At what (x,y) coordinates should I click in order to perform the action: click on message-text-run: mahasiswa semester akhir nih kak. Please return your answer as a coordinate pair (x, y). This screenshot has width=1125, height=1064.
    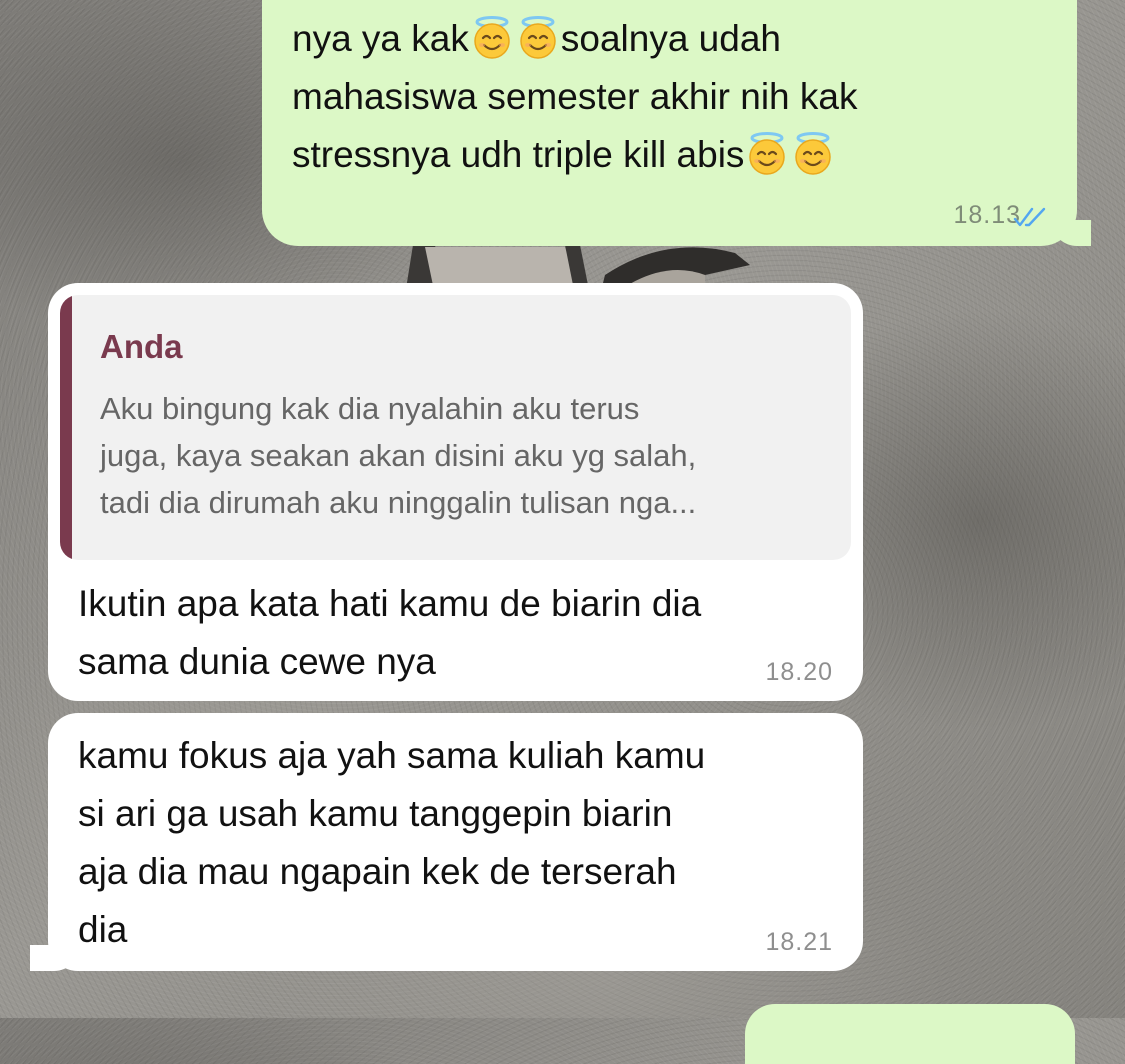
    Looking at the image, I should click on (575, 96).